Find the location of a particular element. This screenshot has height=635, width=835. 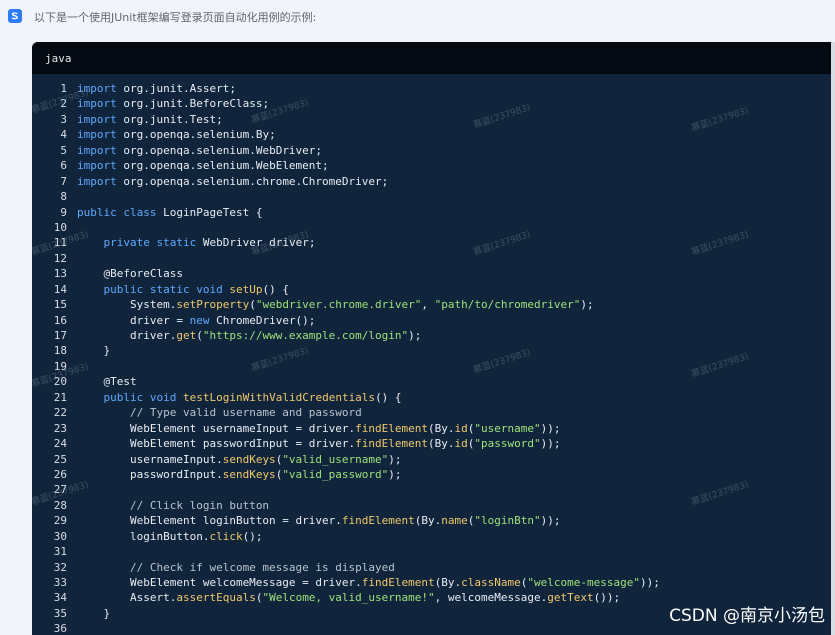

code-language-label: java is located at coordinates (58, 58).